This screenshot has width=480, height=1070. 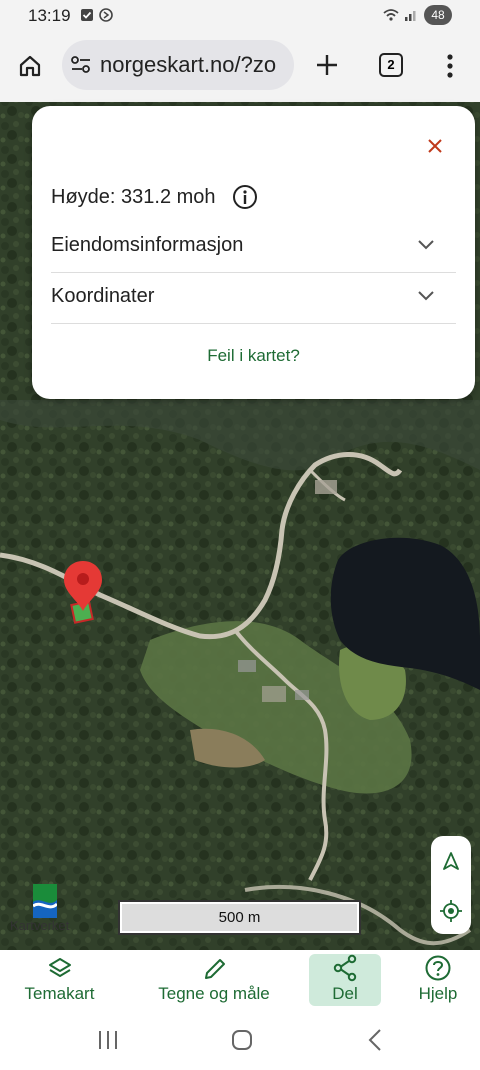 What do you see at coordinates (59, 993) in the screenshot?
I see `nav-label: Temakart` at bounding box center [59, 993].